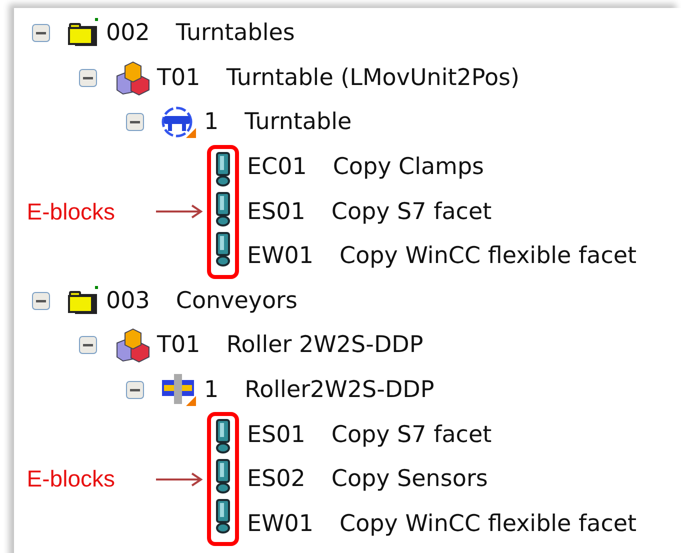  What do you see at coordinates (237, 301) in the screenshot?
I see `node-label: Conveyors` at bounding box center [237, 301].